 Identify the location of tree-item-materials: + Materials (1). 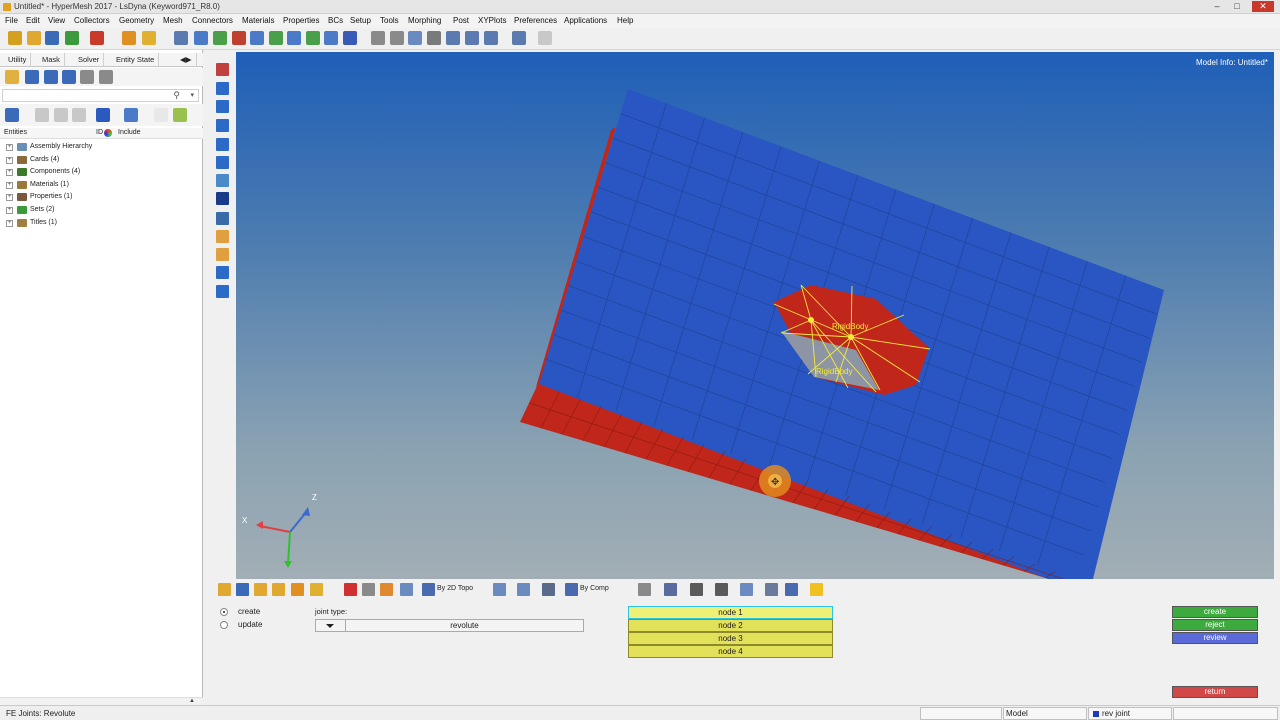
(101, 185).